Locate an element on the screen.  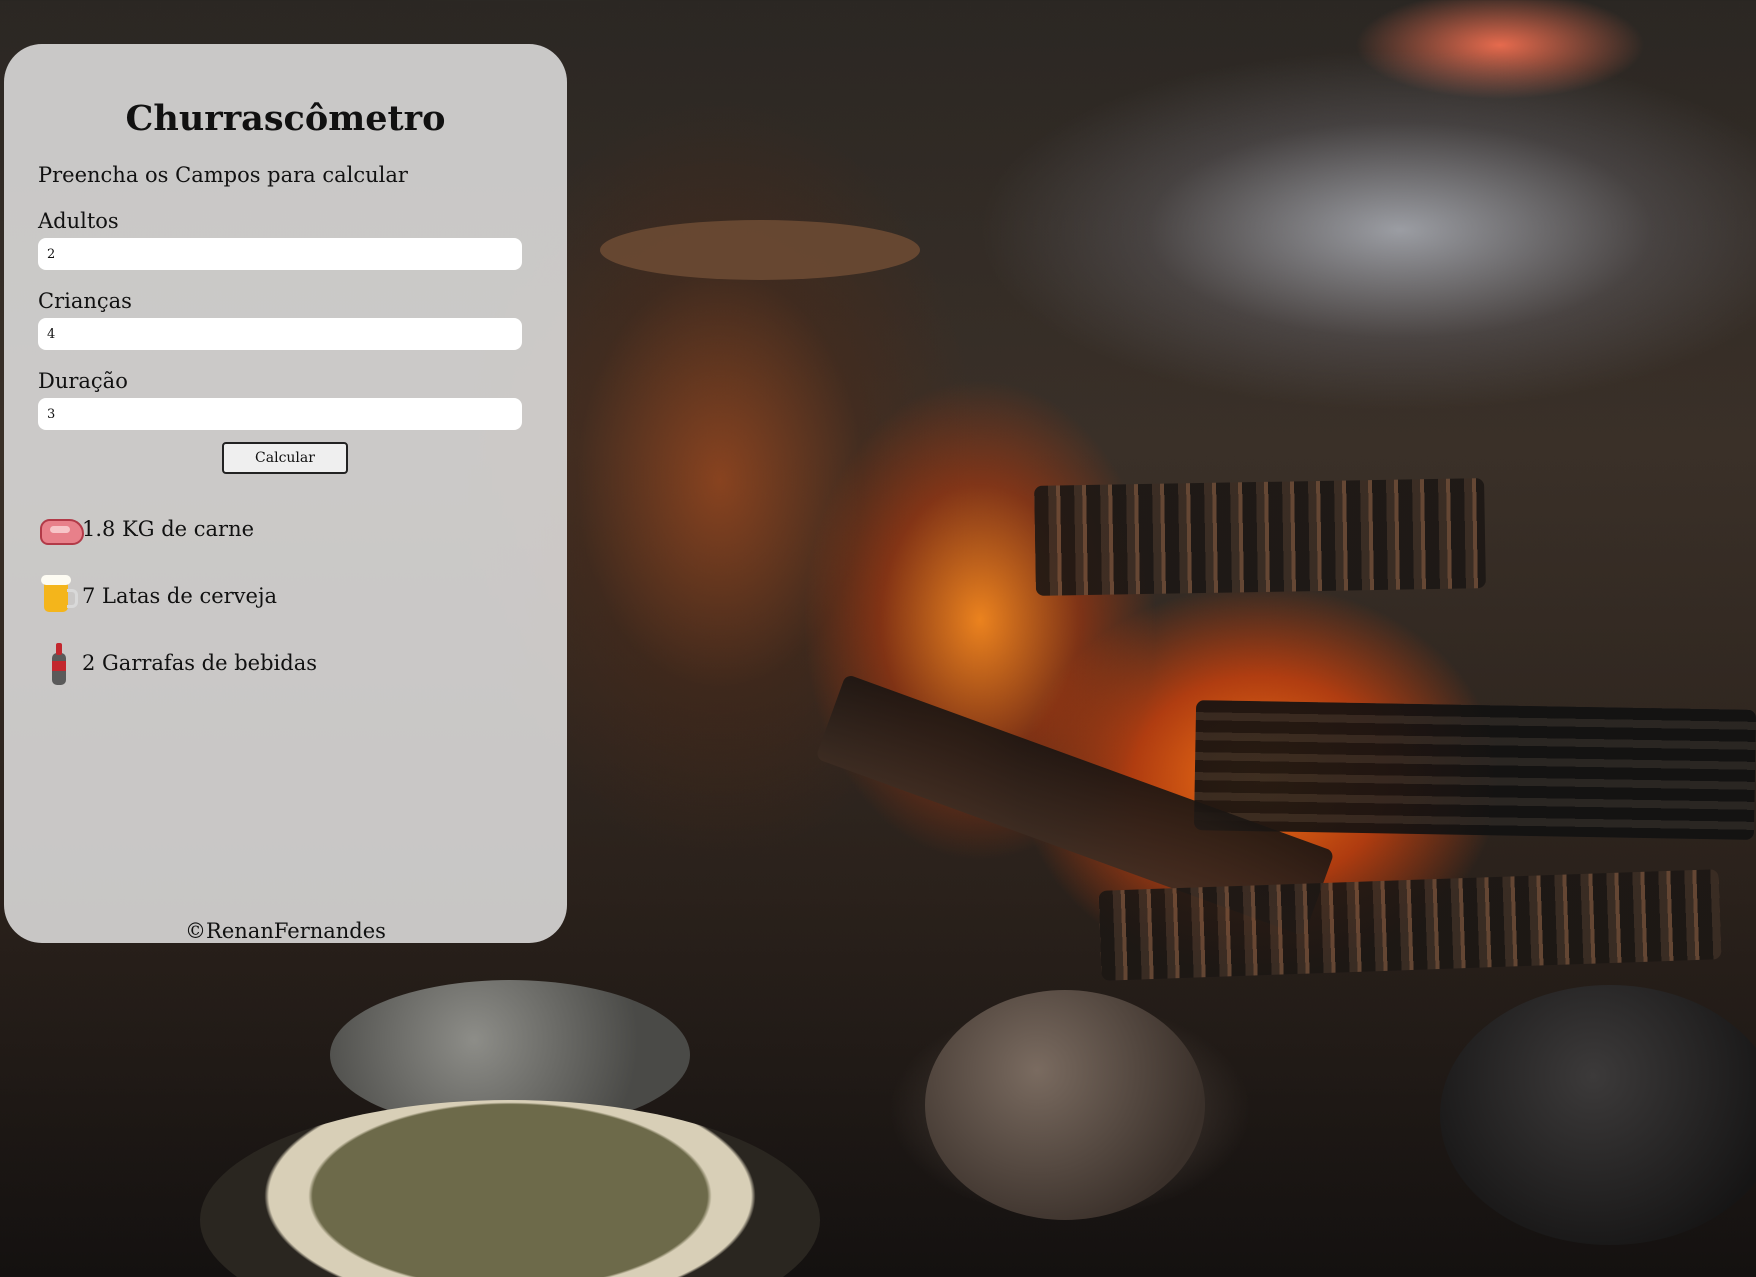
children-input is located at coordinates (280, 334).